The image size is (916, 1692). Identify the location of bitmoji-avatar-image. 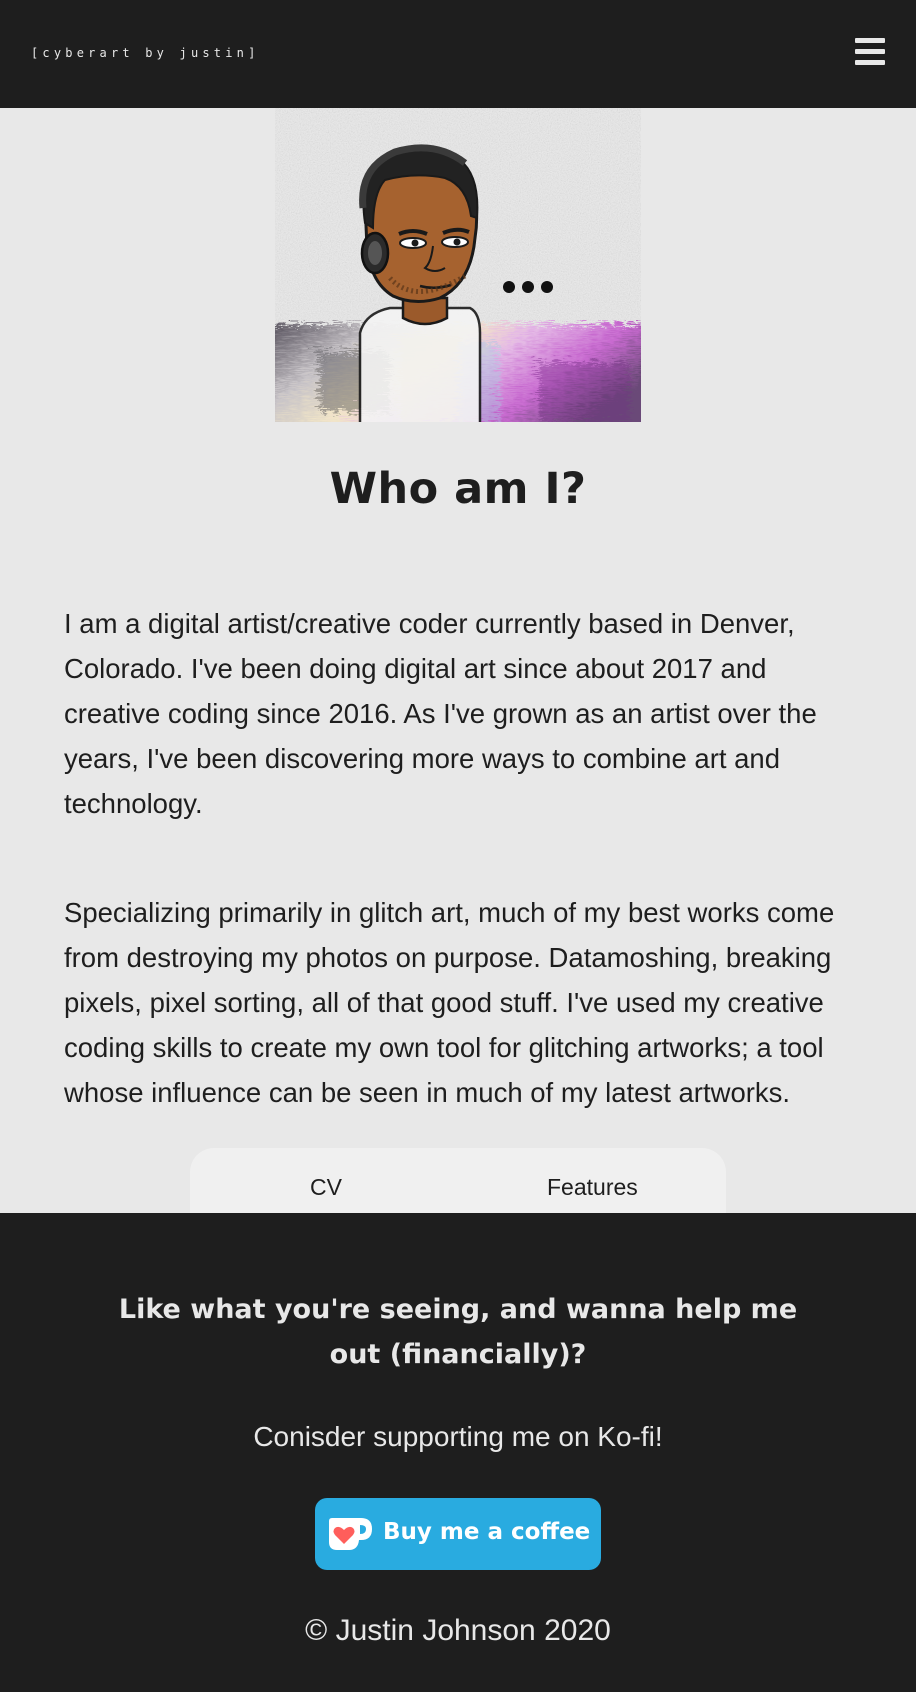
(458, 265).